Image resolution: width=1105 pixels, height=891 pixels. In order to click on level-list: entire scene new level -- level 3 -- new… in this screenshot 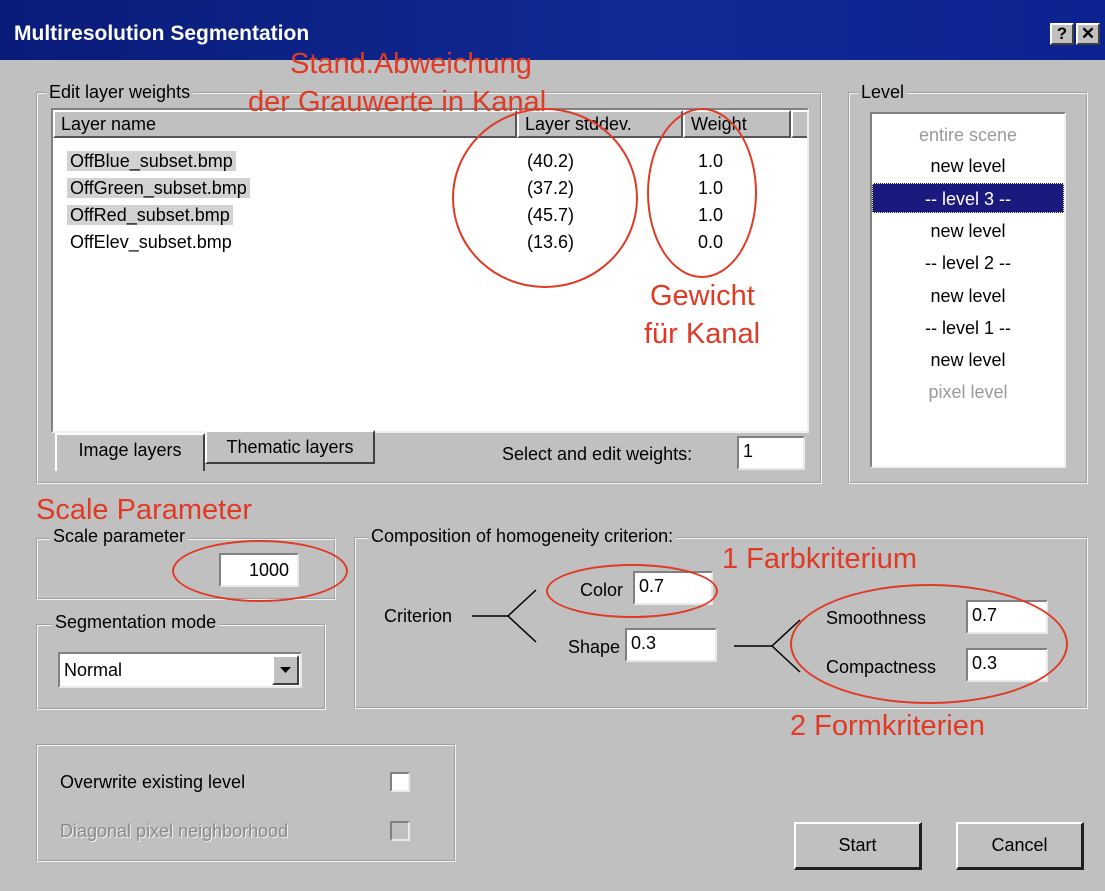, I will do `click(968, 290)`.